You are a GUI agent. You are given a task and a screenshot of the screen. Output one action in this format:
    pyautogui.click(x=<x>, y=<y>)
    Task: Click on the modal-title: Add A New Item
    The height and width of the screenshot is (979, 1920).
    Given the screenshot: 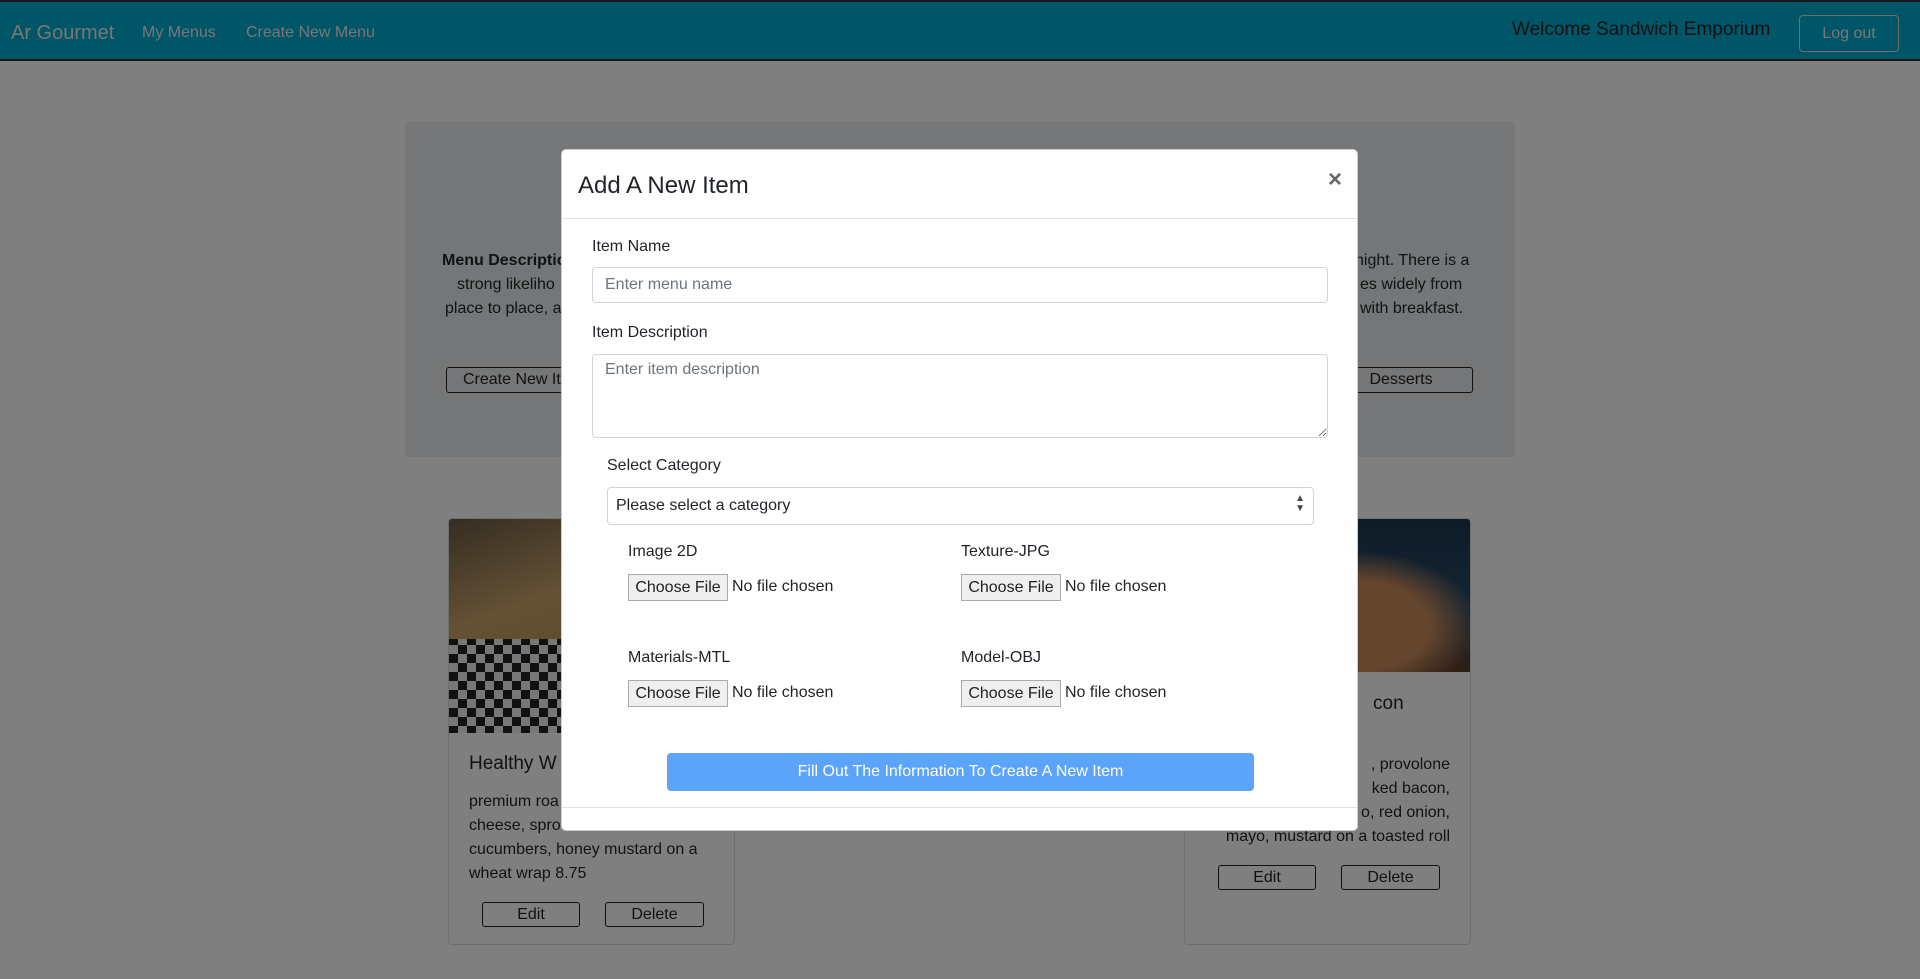 What is the action you would take?
    pyautogui.click(x=663, y=185)
    